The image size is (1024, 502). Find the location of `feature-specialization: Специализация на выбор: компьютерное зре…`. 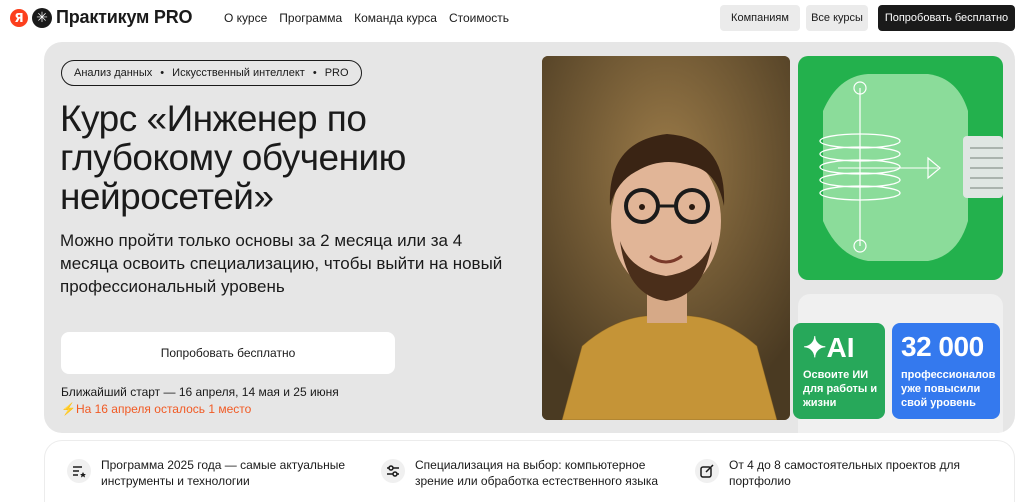

feature-specialization: Специализация на выбор: компьютерное зре… is located at coordinates (526, 473).